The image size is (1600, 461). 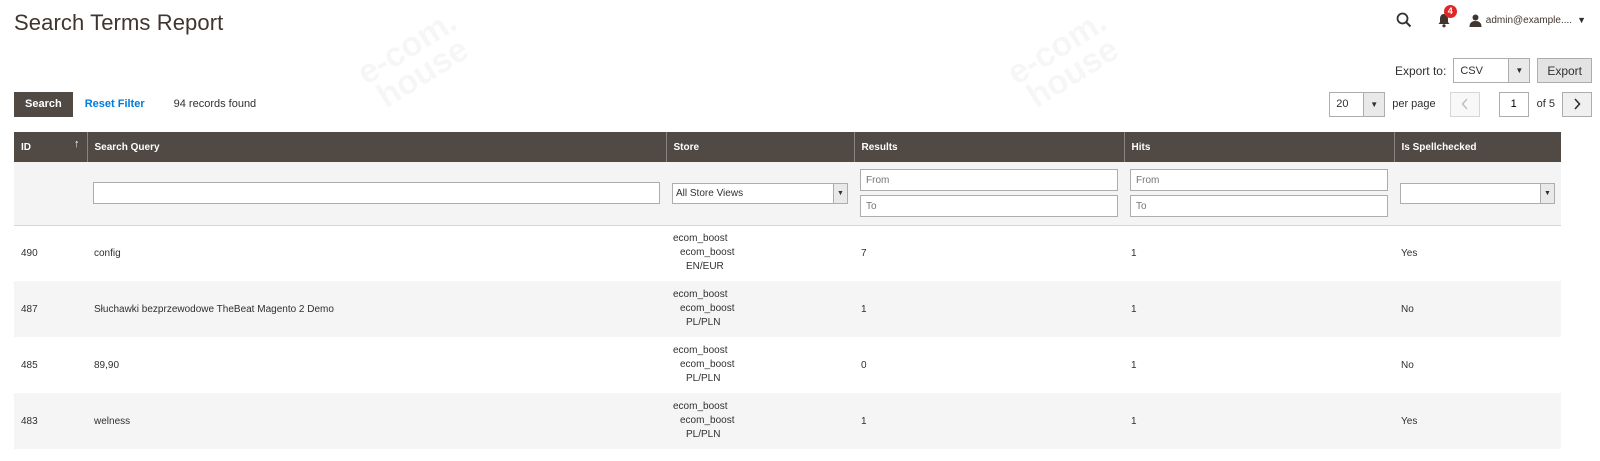 What do you see at coordinates (215, 104) in the screenshot?
I see `records-count: 94 records found` at bounding box center [215, 104].